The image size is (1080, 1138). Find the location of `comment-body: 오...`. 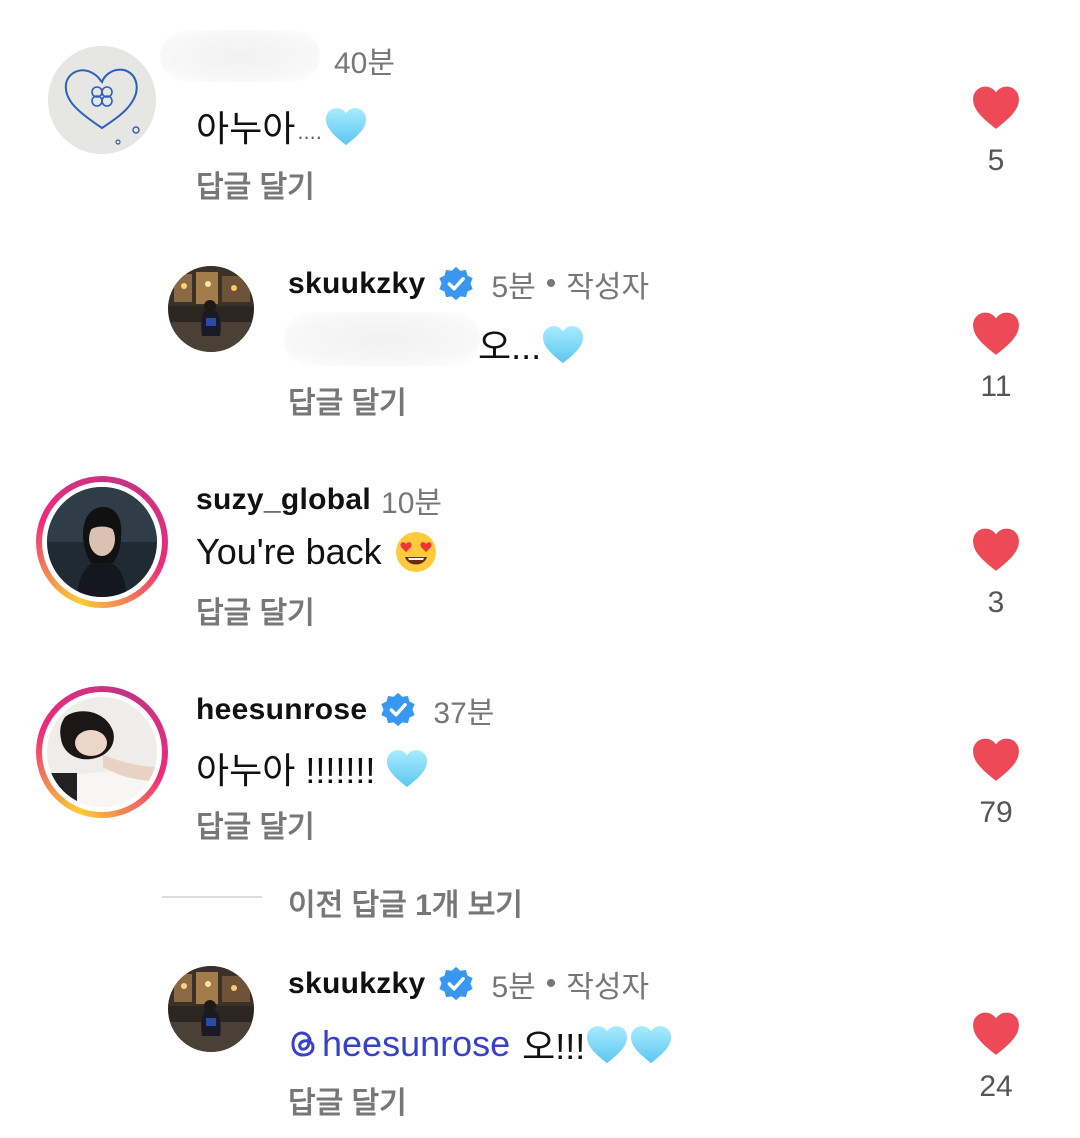

comment-body: 오... is located at coordinates (510, 346).